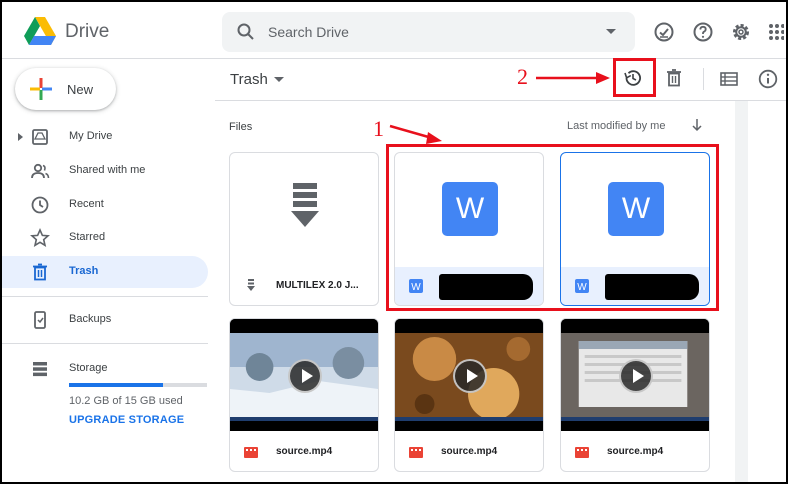 The image size is (788, 484). Describe the element at coordinates (84, 271) in the screenshot. I see `sidebar-item-label: Trash` at that location.